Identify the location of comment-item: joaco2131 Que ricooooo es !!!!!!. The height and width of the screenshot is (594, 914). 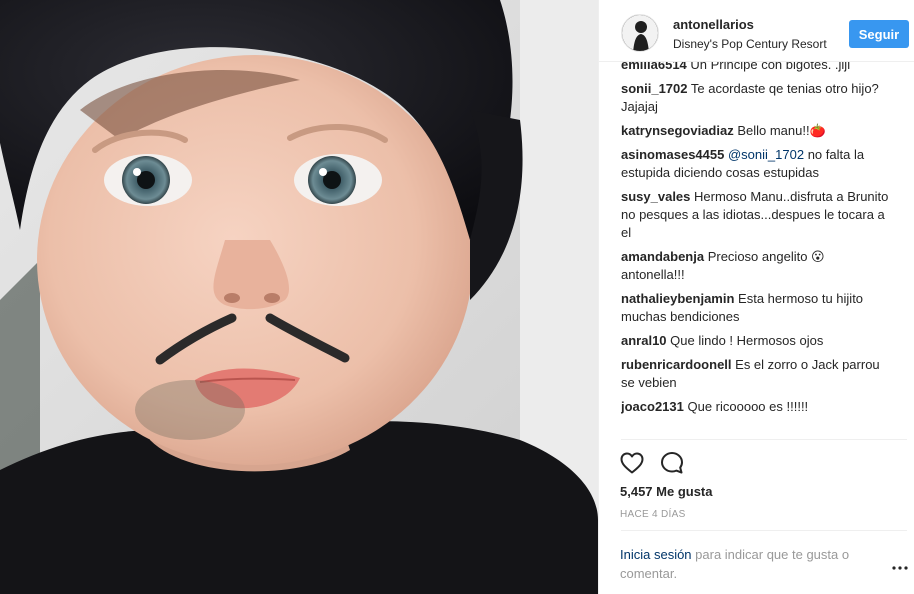
(756, 407).